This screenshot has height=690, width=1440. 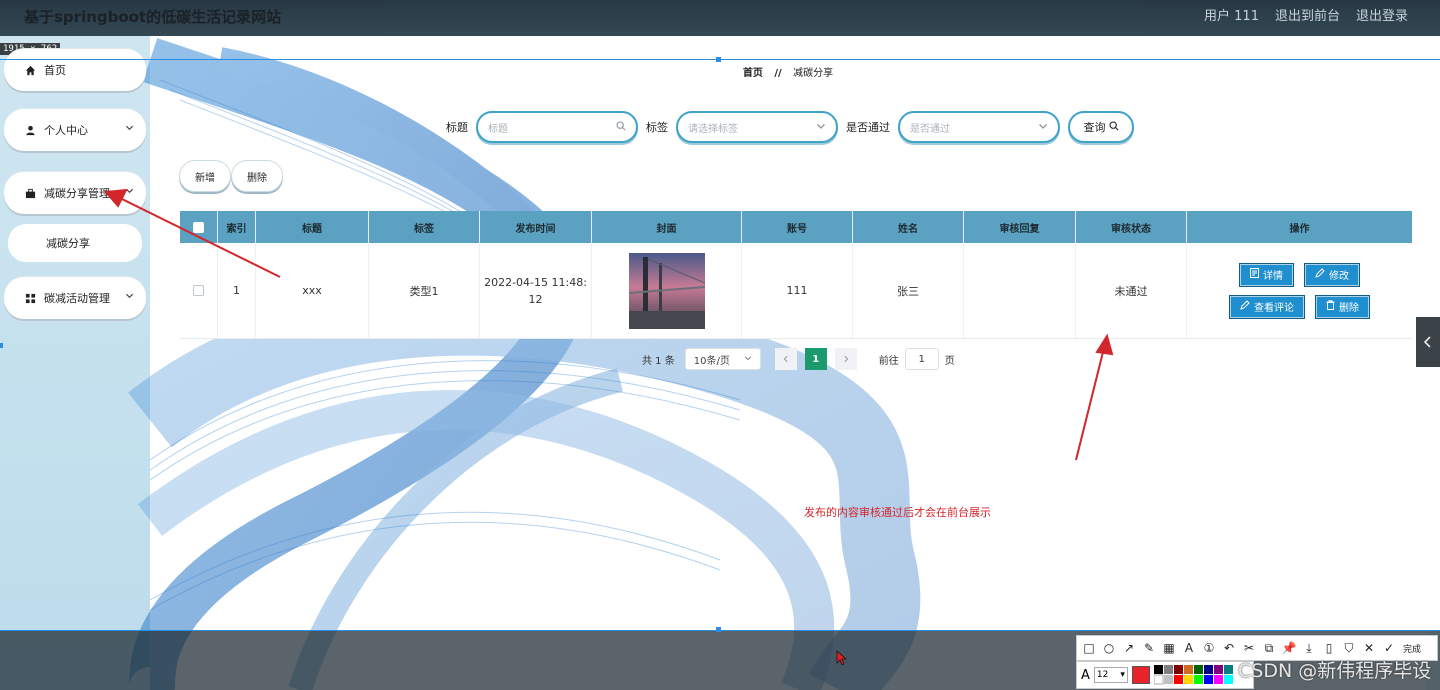 What do you see at coordinates (237, 227) in the screenshot?
I see `column-header: 索引` at bounding box center [237, 227].